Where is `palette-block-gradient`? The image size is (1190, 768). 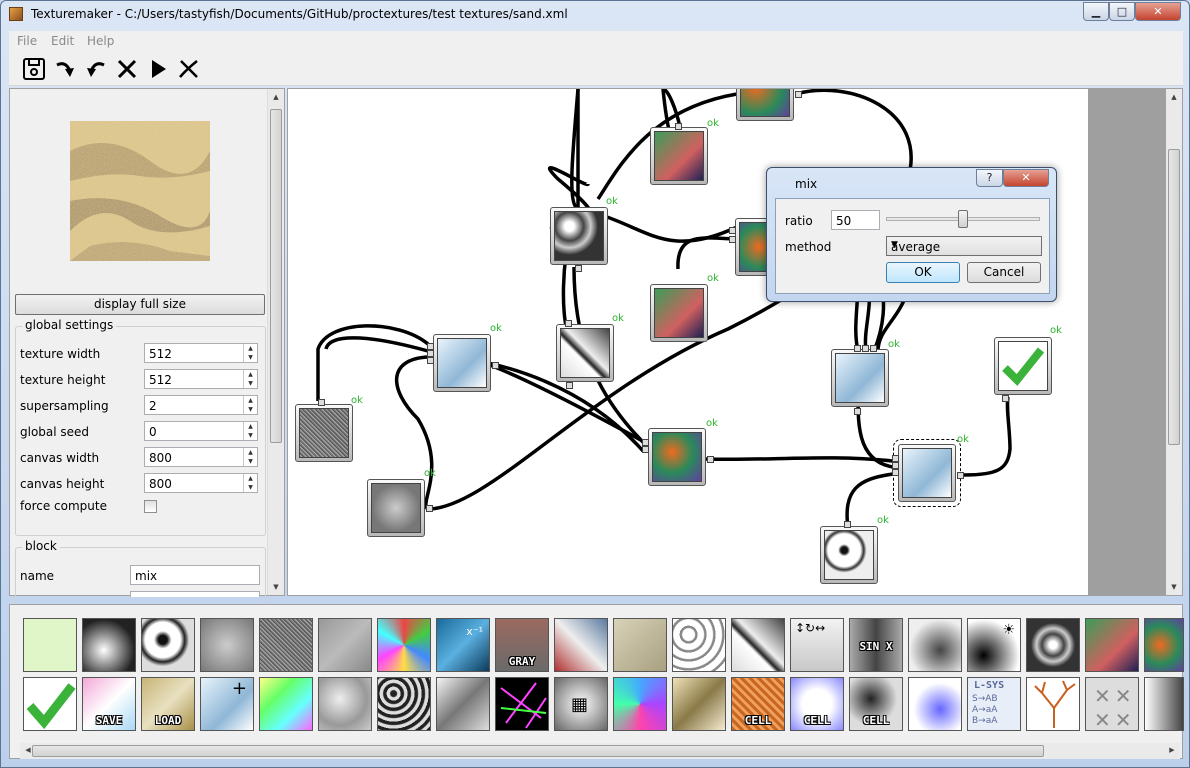 palette-block-gradient is located at coordinates (1112, 645).